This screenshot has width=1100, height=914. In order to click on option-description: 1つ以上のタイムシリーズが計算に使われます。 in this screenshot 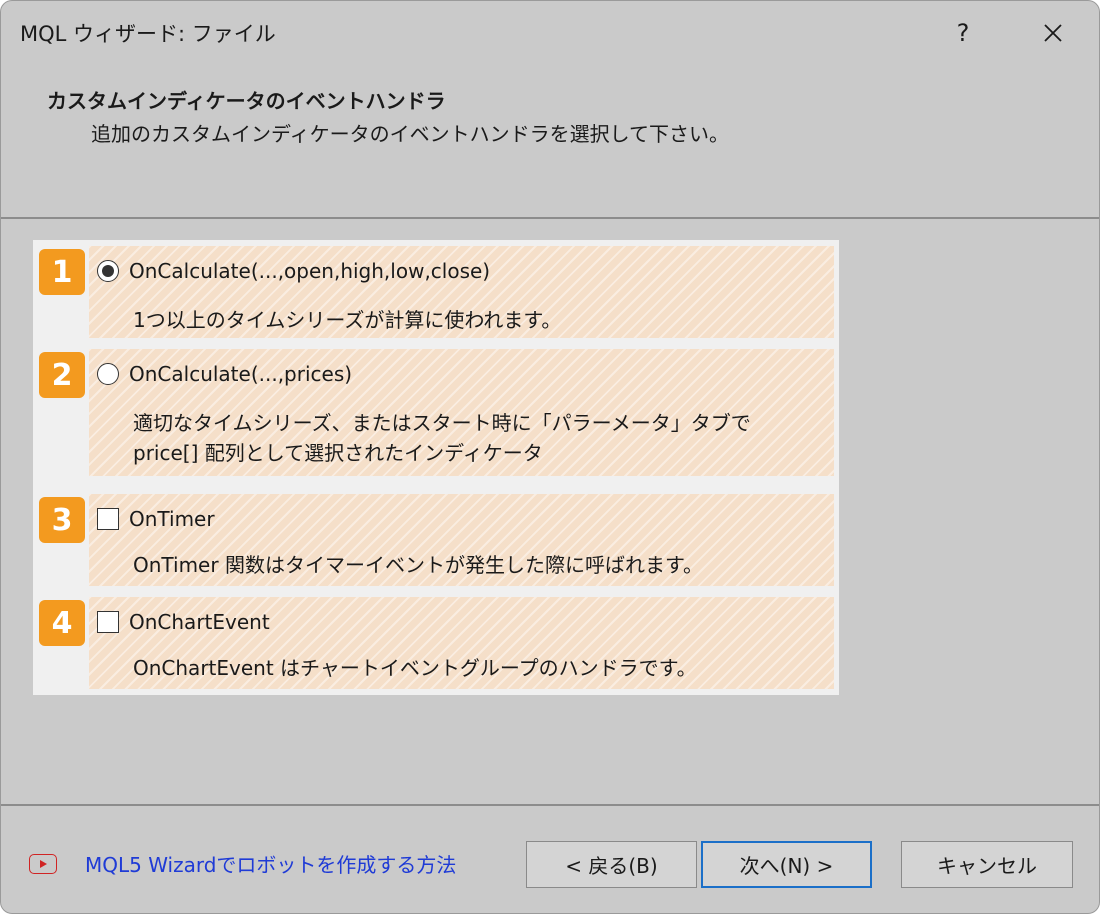, I will do `click(347, 320)`.